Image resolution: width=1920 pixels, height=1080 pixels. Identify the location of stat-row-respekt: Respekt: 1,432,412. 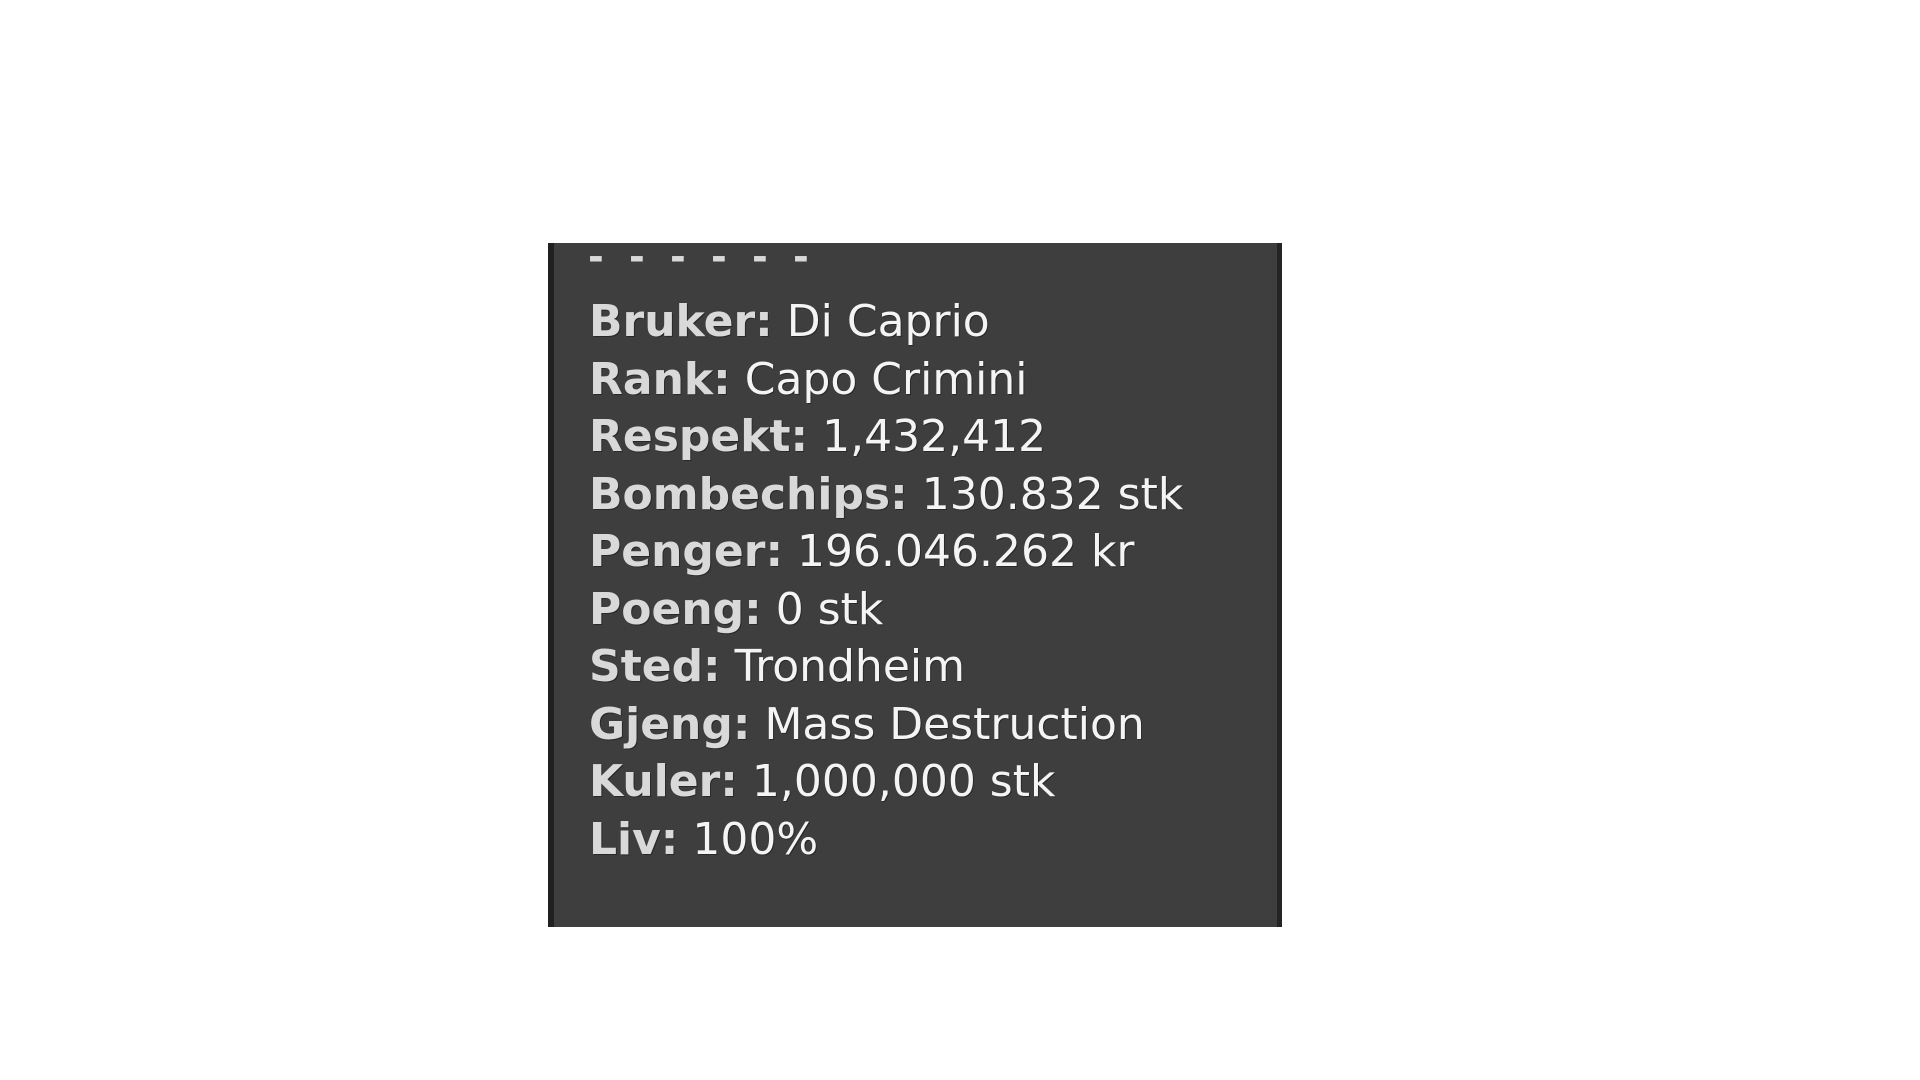
(886, 437).